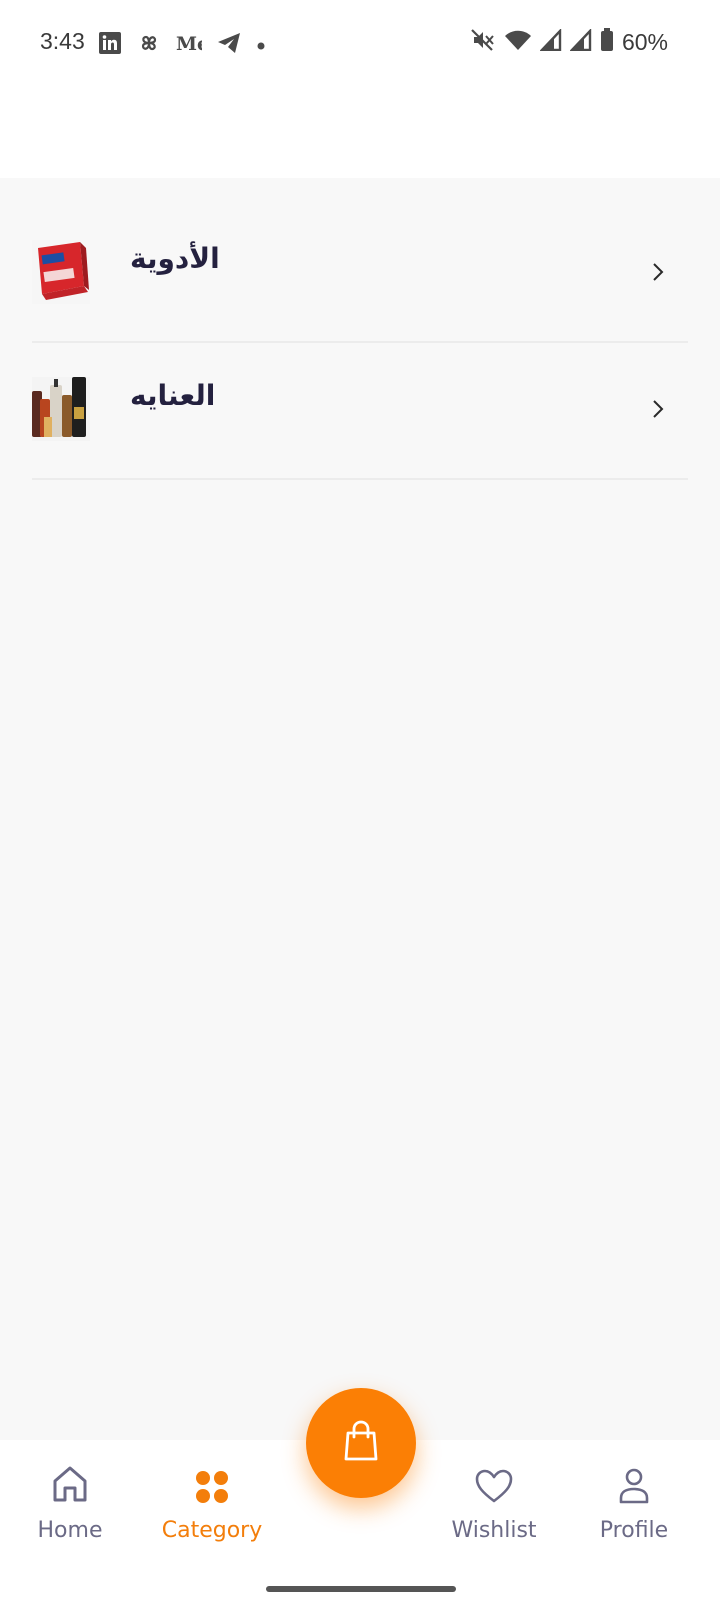 Image resolution: width=720 pixels, height=1600 pixels. Describe the element at coordinates (212, 1489) in the screenshot. I see `category-grid-icon` at that location.